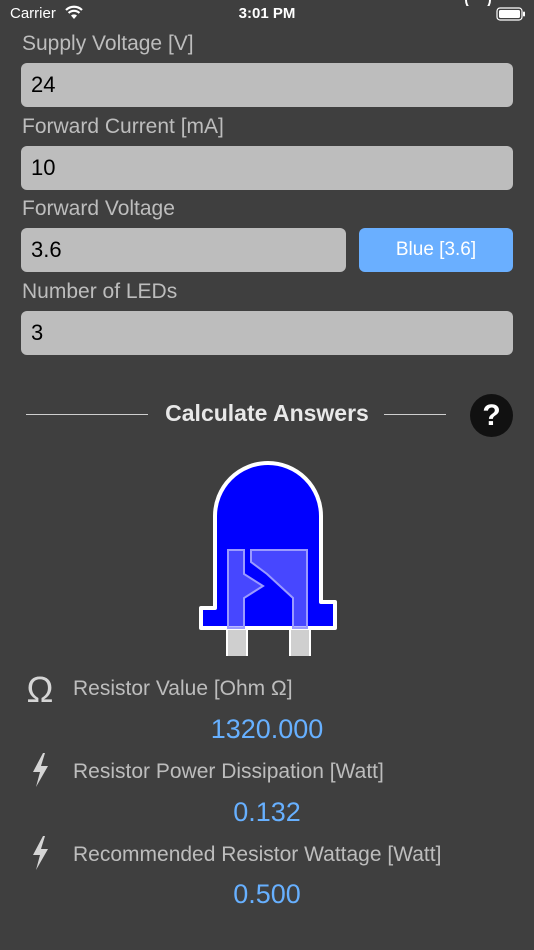 This screenshot has width=534, height=950. I want to click on status-bar: Carrier 3:01 PM, so click(267, 14).